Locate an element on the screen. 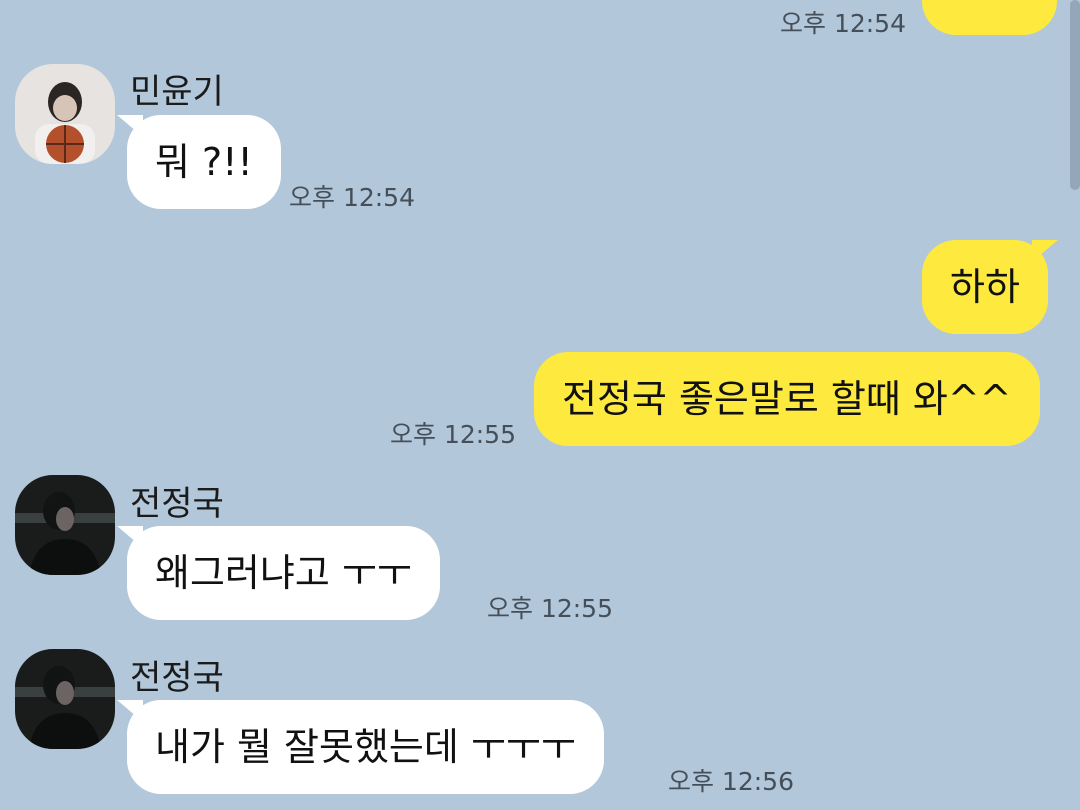 Image resolution: width=1080 pixels, height=810 pixels. sender-name: 민윤기 is located at coordinates (177, 92).